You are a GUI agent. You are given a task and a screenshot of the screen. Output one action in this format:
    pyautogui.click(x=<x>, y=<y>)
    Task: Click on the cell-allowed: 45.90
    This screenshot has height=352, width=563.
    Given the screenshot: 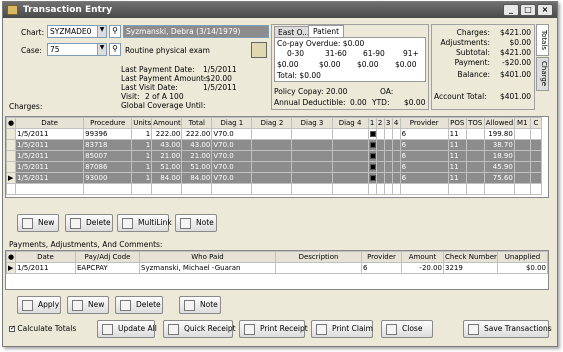 What is the action you would take?
    pyautogui.click(x=499, y=167)
    